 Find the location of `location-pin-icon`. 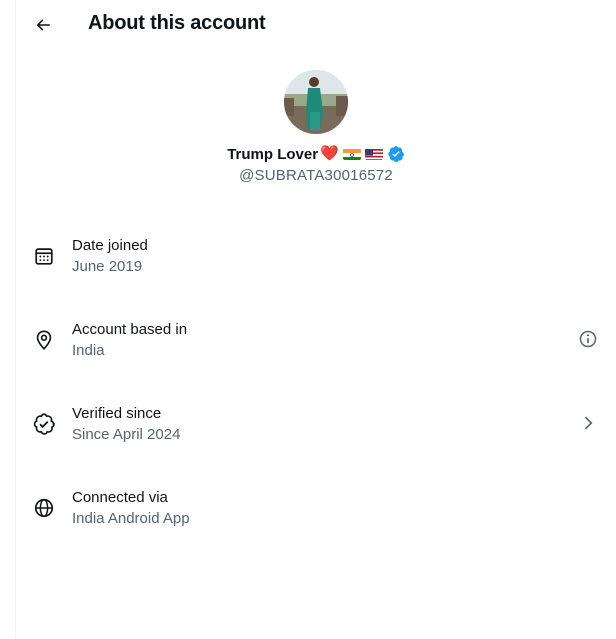

location-pin-icon is located at coordinates (44, 340).